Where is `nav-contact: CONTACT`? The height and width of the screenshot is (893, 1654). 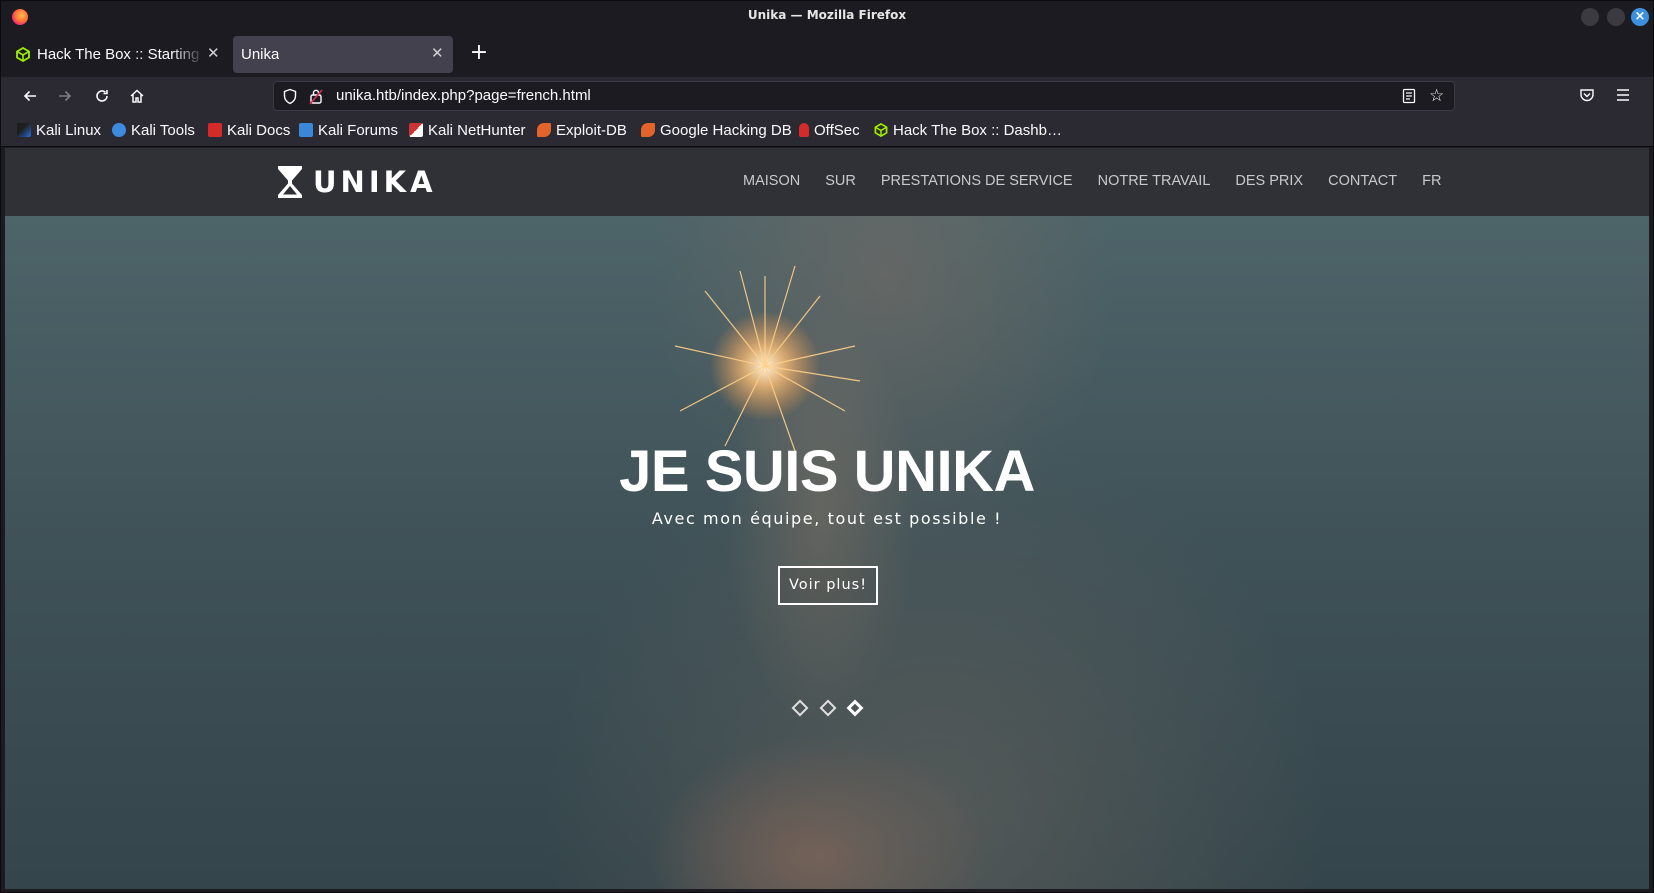
nav-contact: CONTACT is located at coordinates (1362, 181).